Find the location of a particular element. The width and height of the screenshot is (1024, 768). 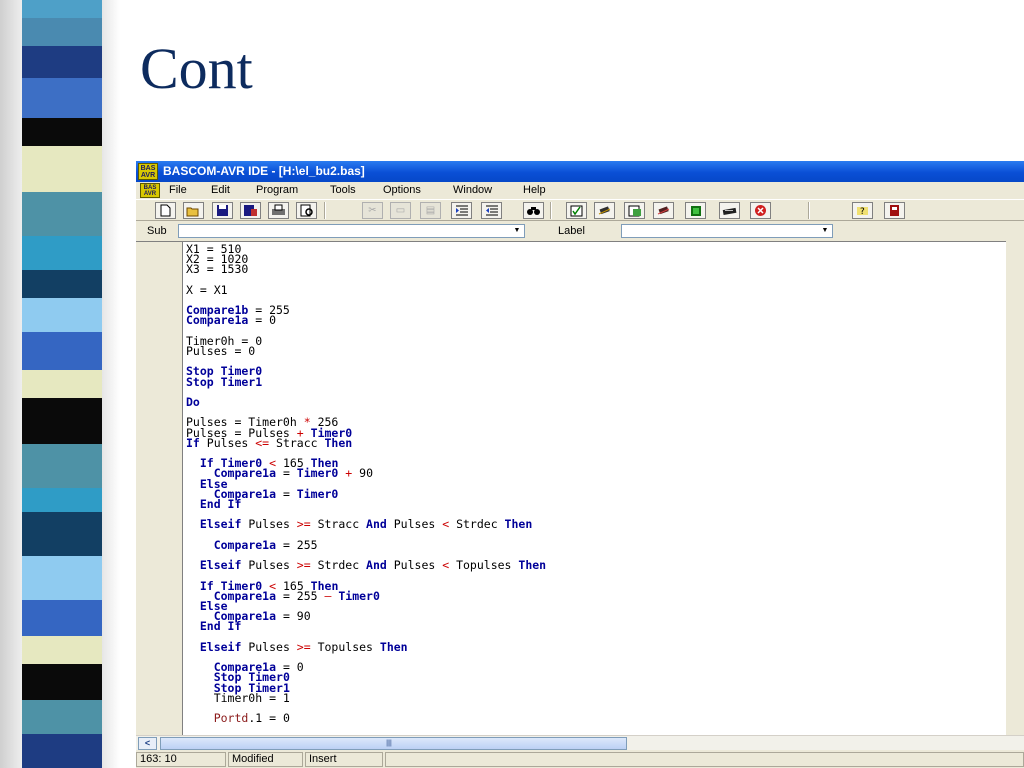

code-token: Pulses = 0 is located at coordinates (221, 351).